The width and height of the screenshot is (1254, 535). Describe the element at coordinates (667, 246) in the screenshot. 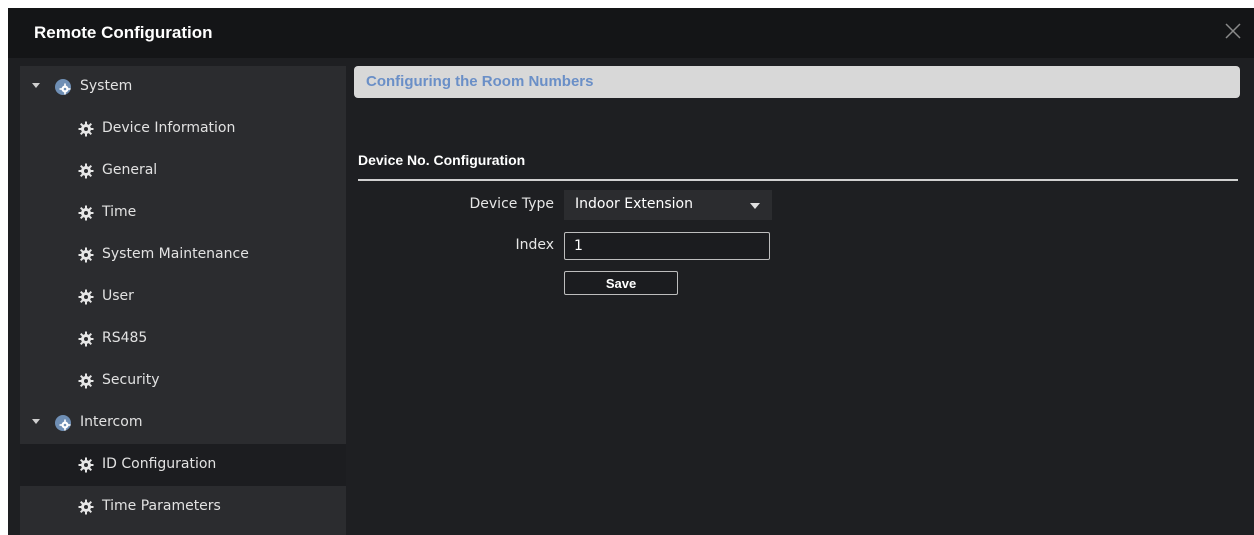

I see `index-input` at that location.